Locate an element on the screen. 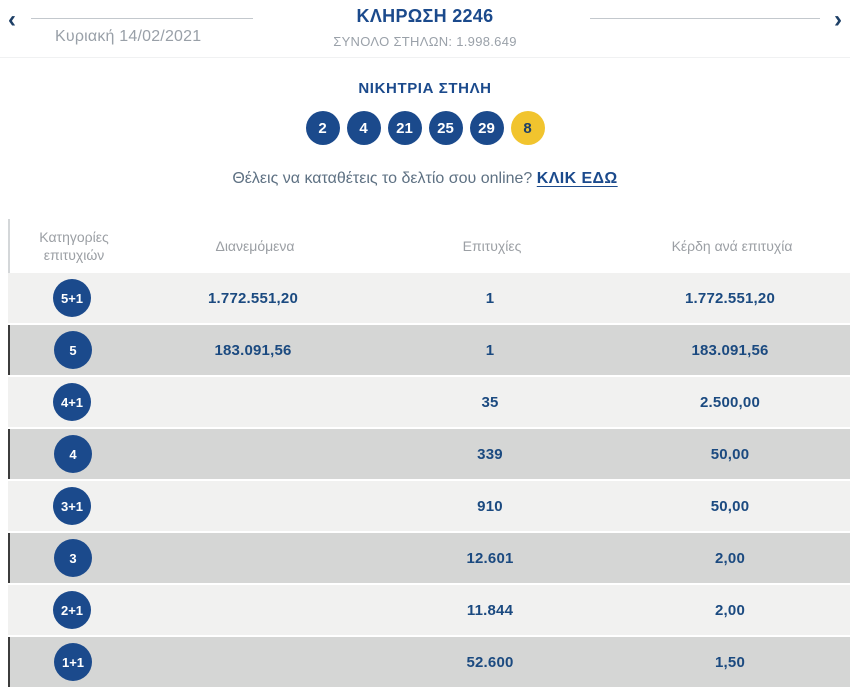 The height and width of the screenshot is (687, 850). draw-title: ΚΛΗΡΩΣΗ 2246 is located at coordinates (425, 16).